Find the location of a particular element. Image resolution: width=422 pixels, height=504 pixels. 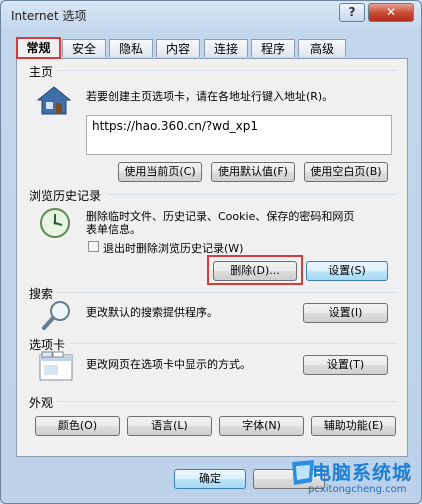

watermark-url: pcxitongcheng.com is located at coordinates (357, 489).